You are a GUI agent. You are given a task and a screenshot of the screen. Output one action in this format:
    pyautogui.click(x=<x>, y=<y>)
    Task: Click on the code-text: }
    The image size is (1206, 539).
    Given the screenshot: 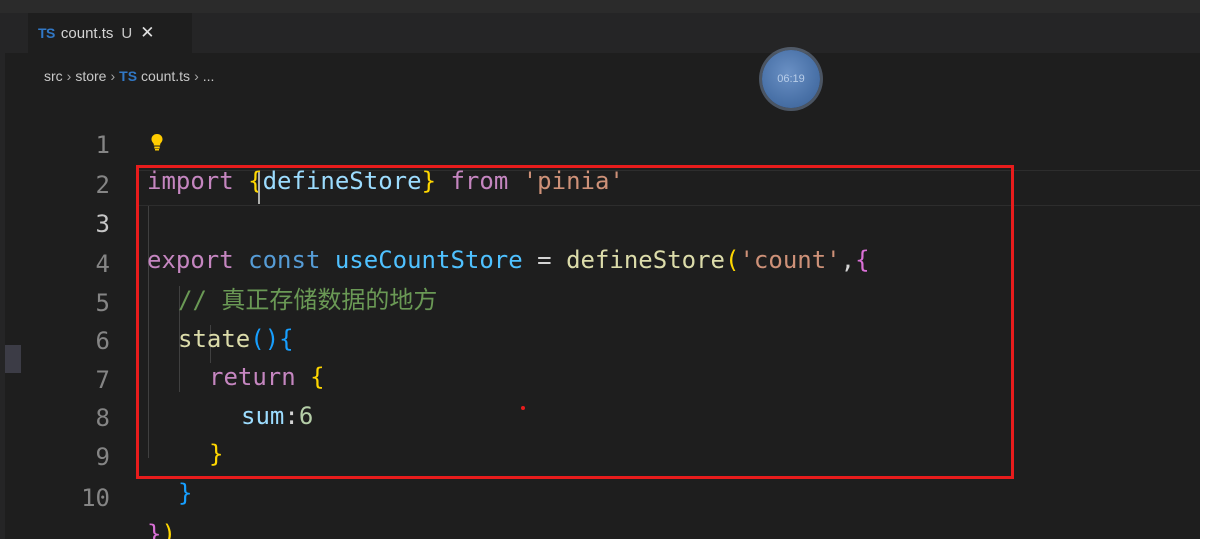 What is the action you would take?
    pyautogui.click(x=185, y=493)
    